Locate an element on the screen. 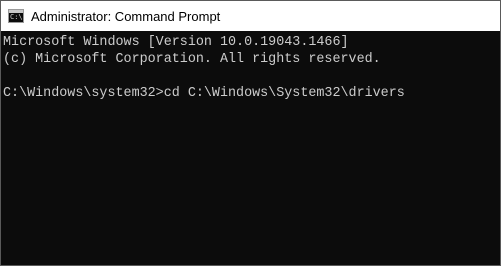  window-title: Administrator: Command Prompt is located at coordinates (126, 16).